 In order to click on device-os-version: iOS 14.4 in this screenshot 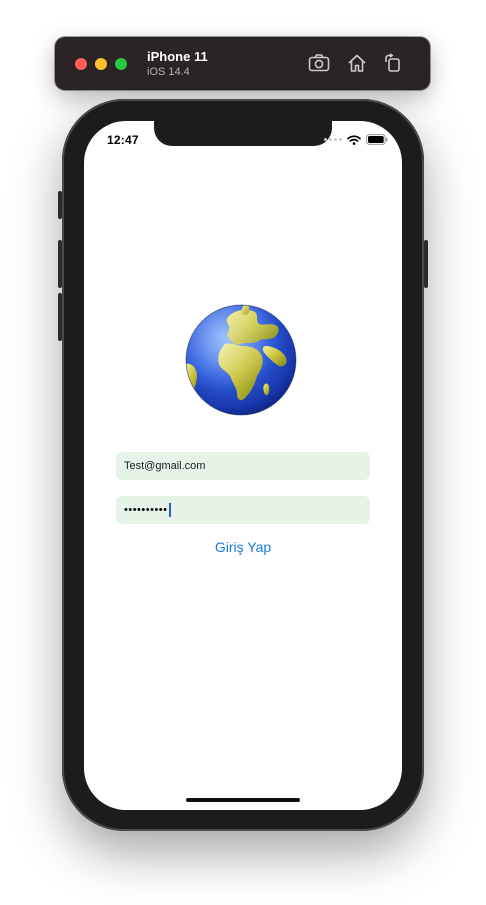, I will do `click(168, 72)`.